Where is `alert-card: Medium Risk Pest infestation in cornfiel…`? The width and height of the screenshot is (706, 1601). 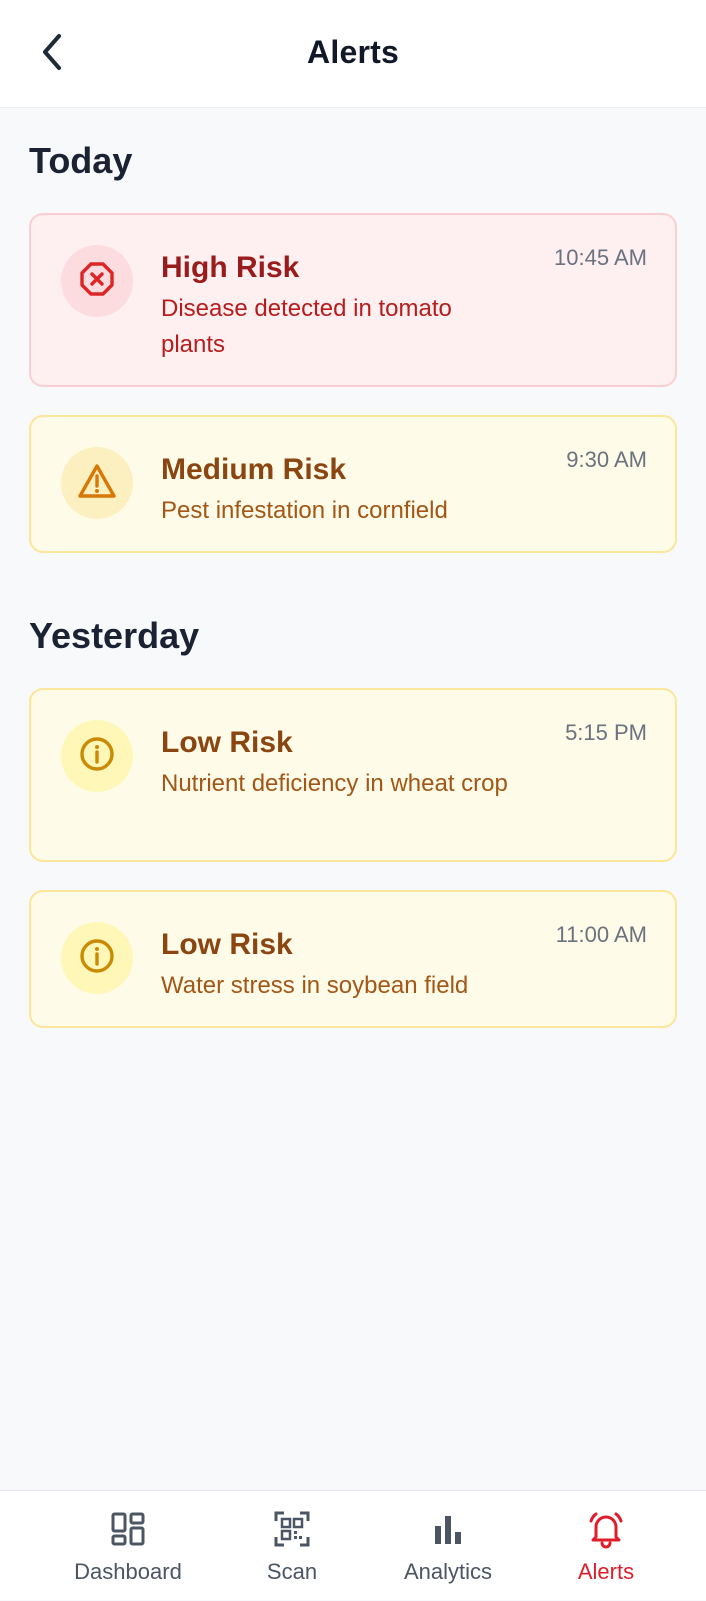 alert-card: Medium Risk Pest infestation in cornfiel… is located at coordinates (353, 484).